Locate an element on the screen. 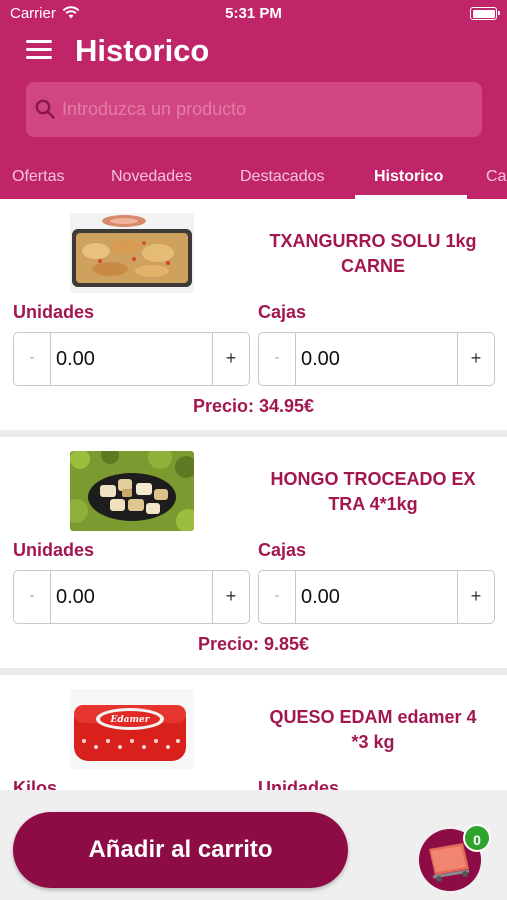  tab-historico: Historico is located at coordinates (408, 177).